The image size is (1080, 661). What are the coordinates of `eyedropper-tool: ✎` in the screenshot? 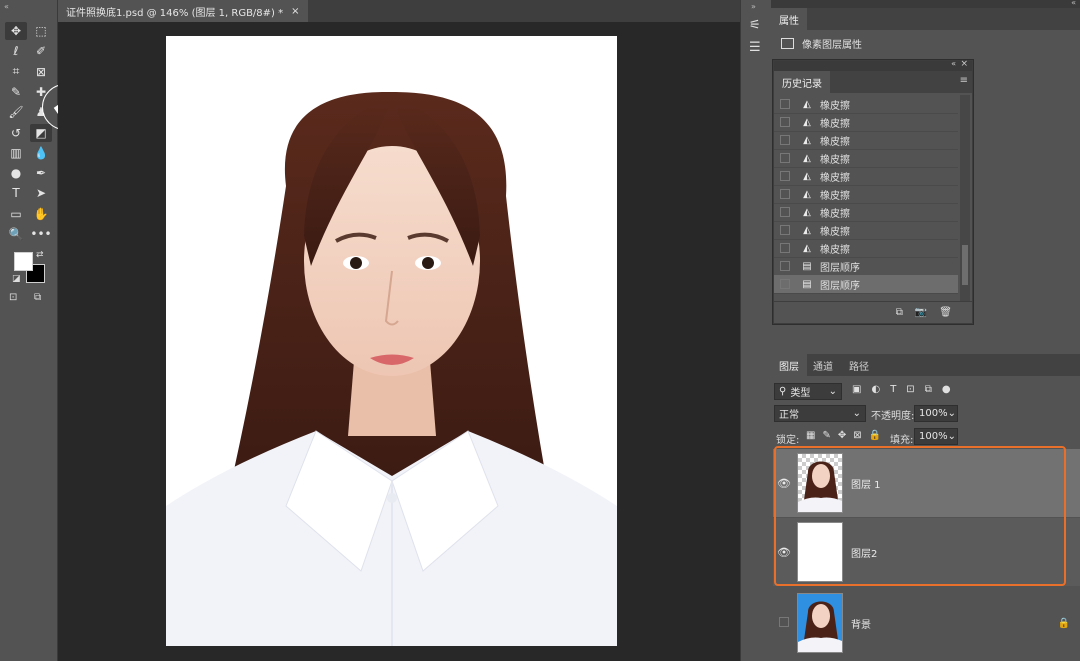 It's located at (16, 92).